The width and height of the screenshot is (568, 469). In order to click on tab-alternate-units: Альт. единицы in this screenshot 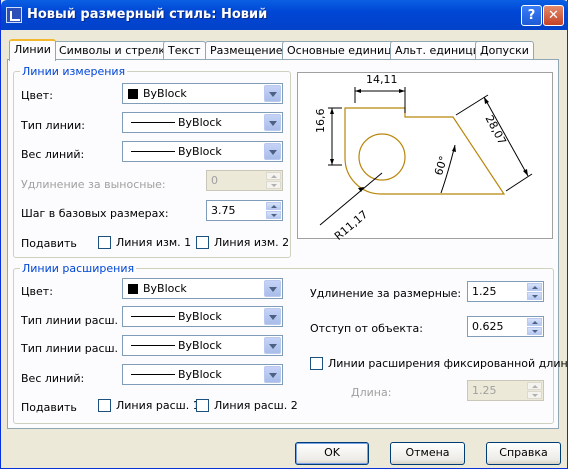, I will do `click(438, 50)`.